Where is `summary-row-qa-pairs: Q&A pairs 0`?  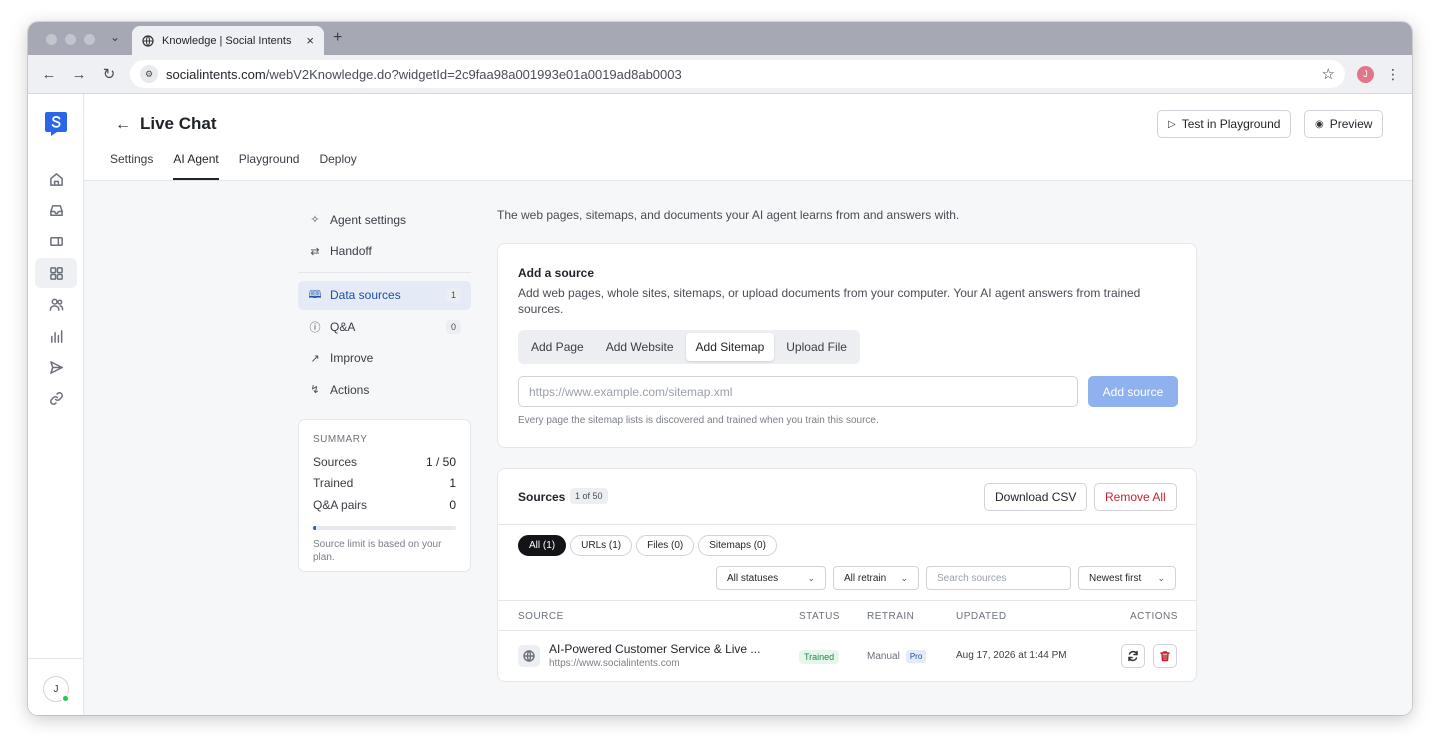 summary-row-qa-pairs: Q&A pairs 0 is located at coordinates (384, 505).